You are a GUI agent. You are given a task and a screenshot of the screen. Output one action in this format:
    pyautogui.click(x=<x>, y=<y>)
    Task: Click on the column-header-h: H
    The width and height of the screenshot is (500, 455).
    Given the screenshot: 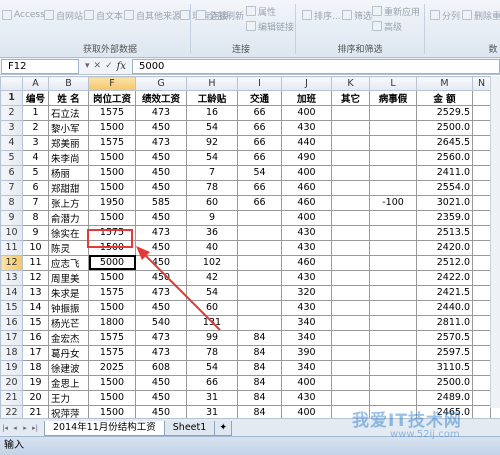 What is the action you would take?
    pyautogui.click(x=212, y=83)
    